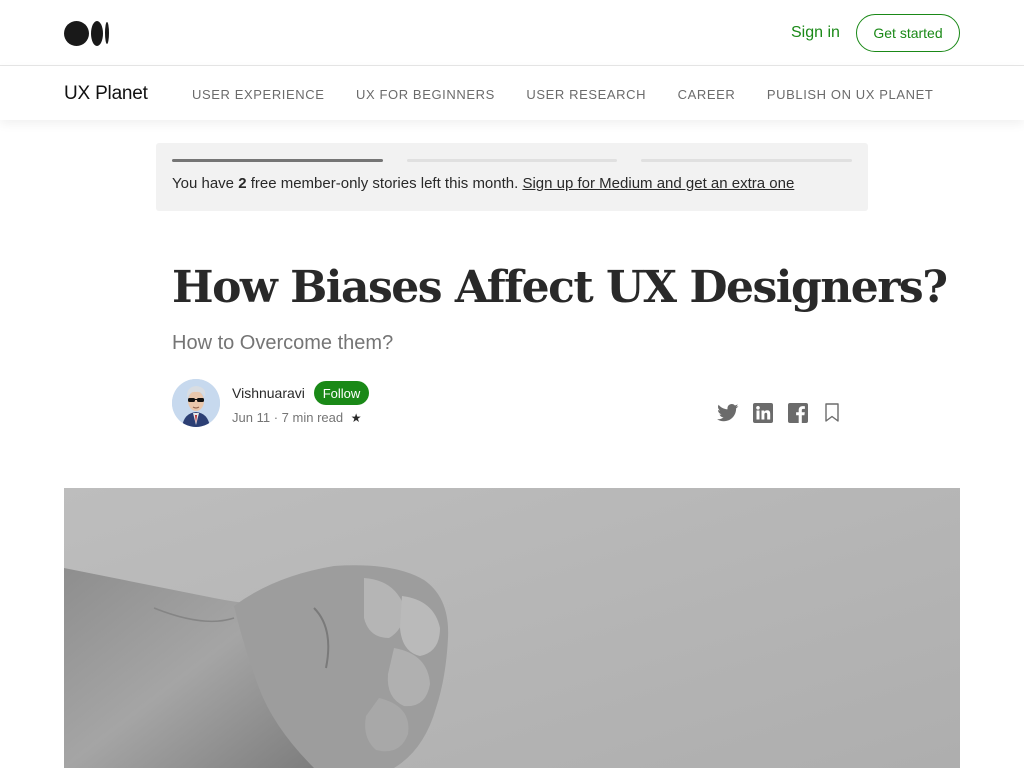  I want to click on nav-link-user-research: USER RESEARCH, so click(586, 95).